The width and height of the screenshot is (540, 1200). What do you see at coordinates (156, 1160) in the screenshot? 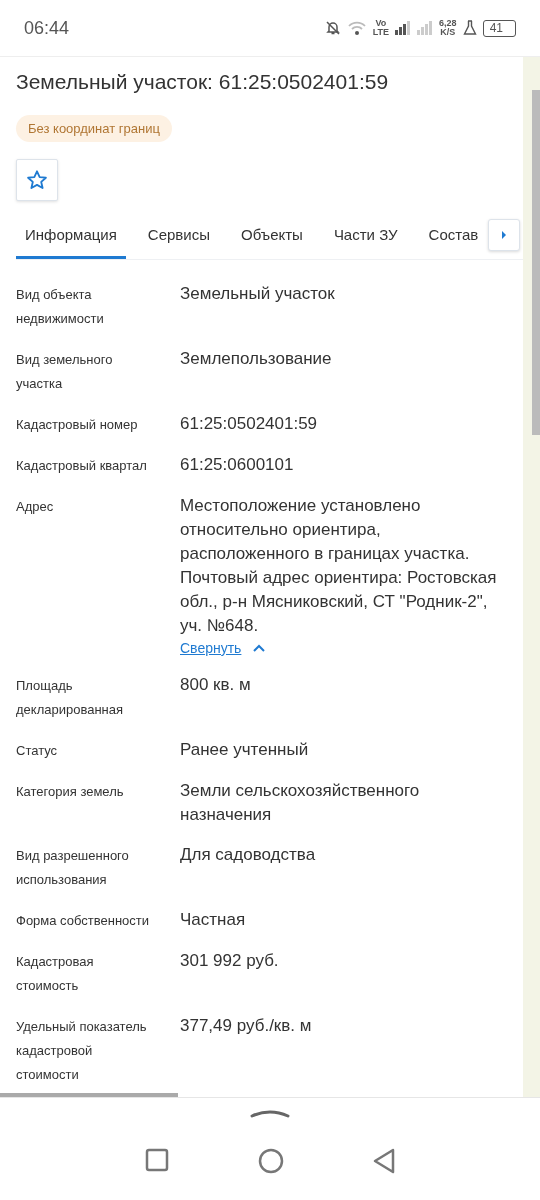
I see `recents-icon` at bounding box center [156, 1160].